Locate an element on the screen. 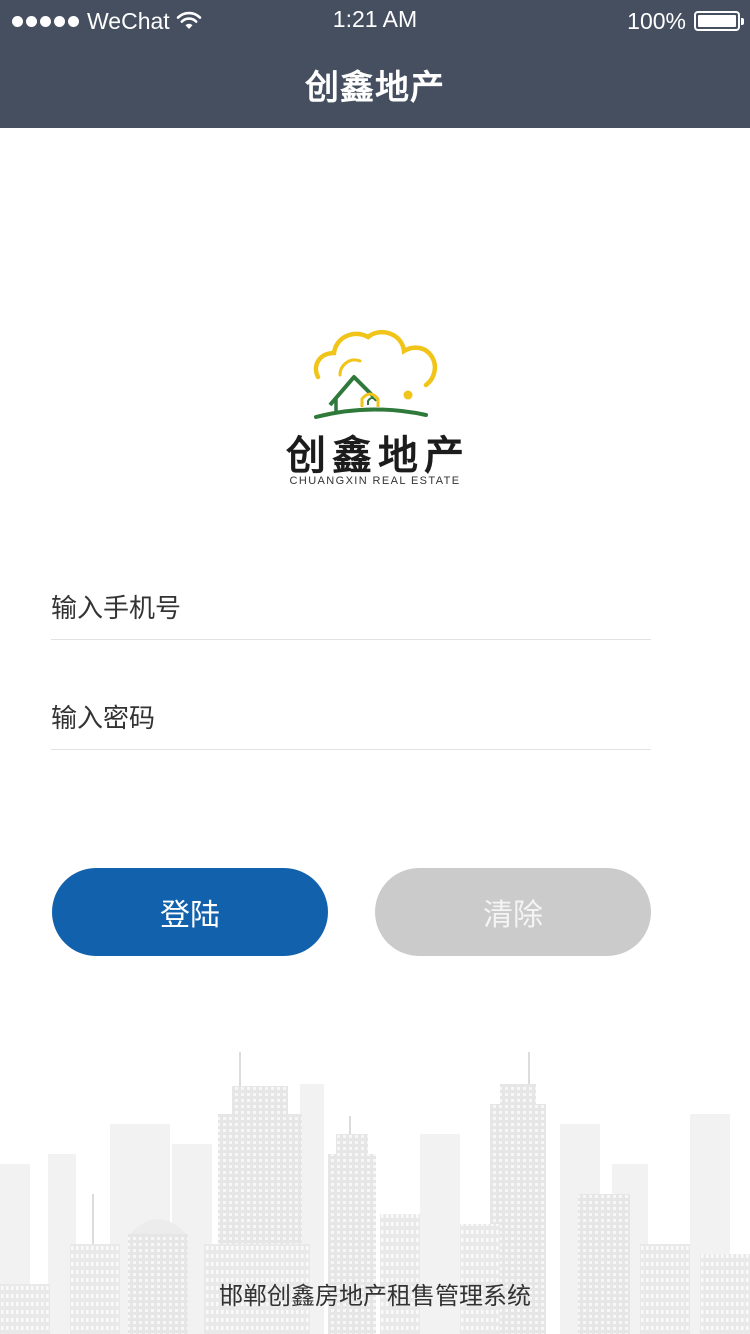 The height and width of the screenshot is (1334, 750). top-bar: WeChat 1:21 AM 100% 创鑫地产 is located at coordinates (375, 64).